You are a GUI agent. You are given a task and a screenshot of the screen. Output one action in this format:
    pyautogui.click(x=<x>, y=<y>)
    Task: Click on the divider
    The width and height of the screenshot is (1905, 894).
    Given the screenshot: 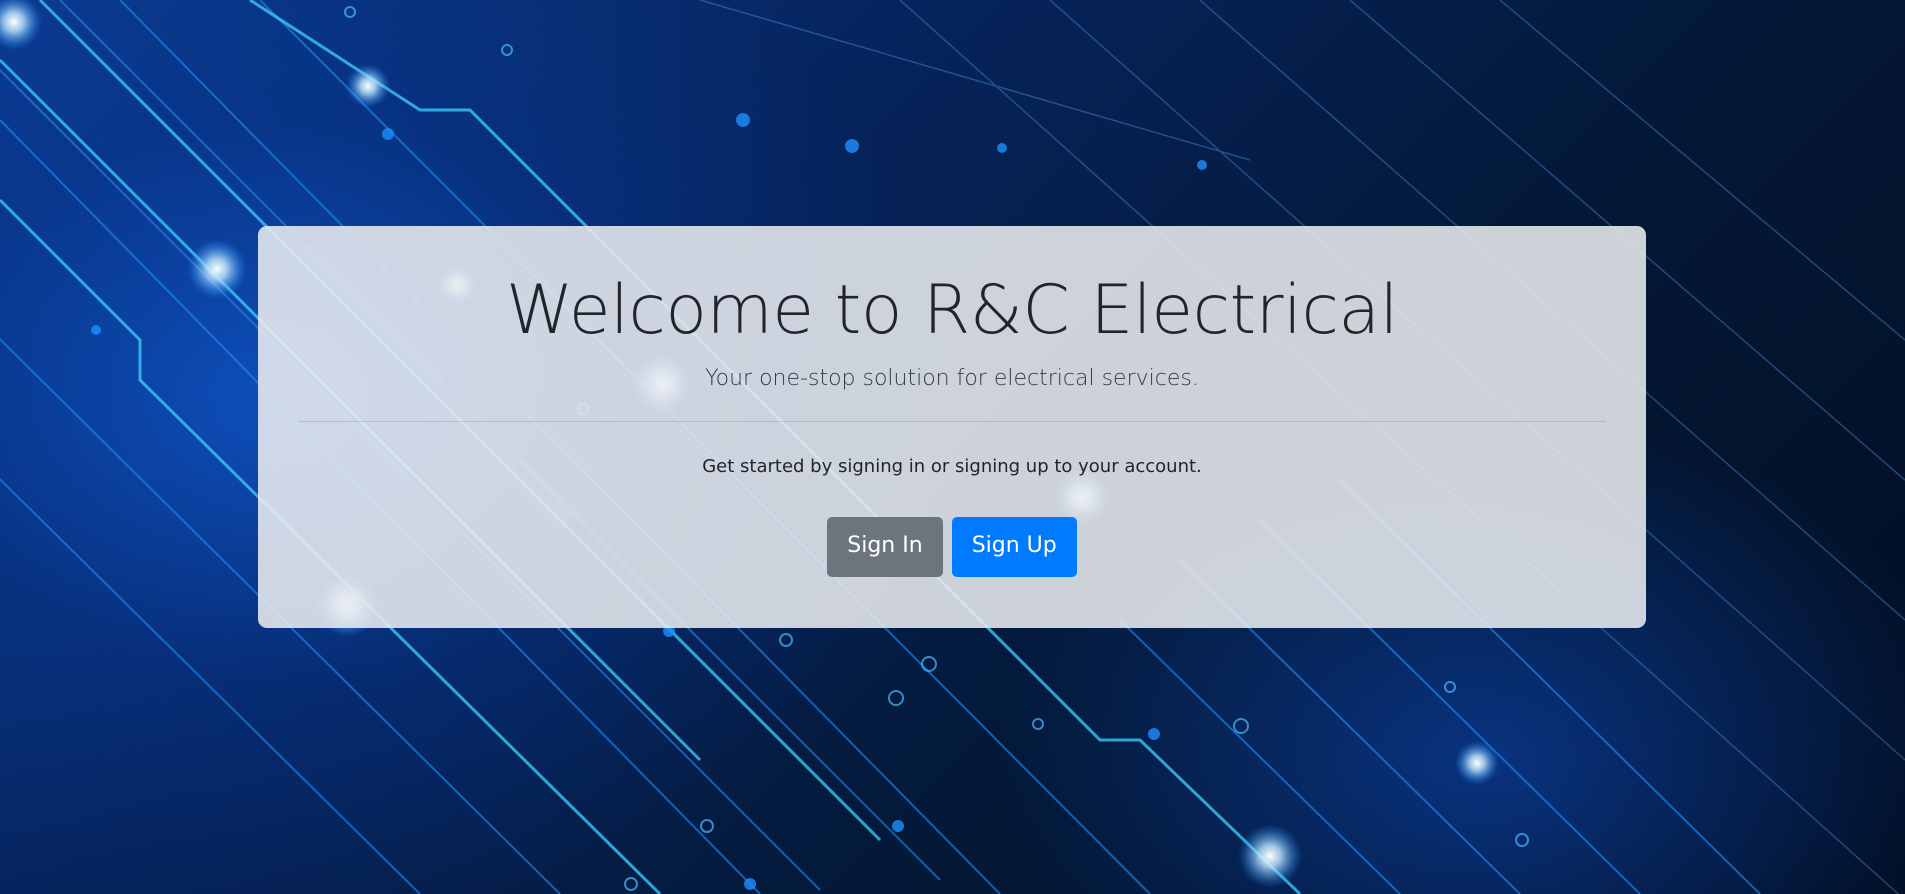 What is the action you would take?
    pyautogui.click(x=952, y=421)
    